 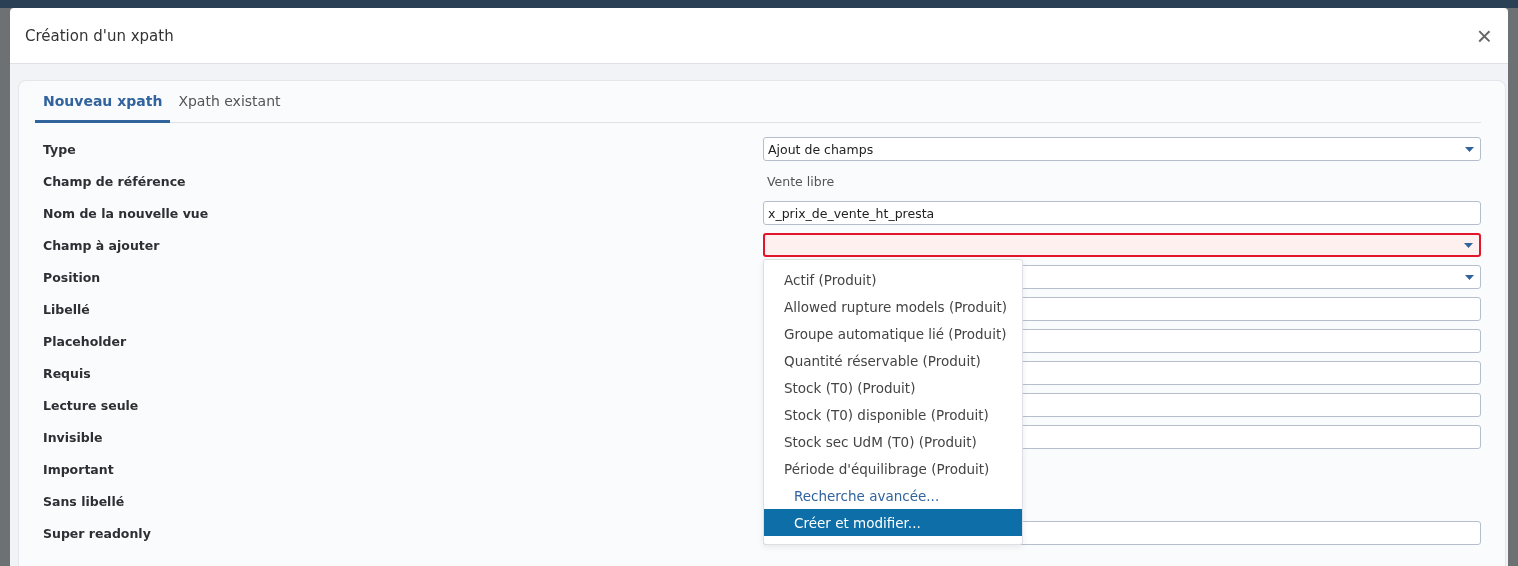 What do you see at coordinates (72, 277) in the screenshot?
I see `field-label: Position` at bounding box center [72, 277].